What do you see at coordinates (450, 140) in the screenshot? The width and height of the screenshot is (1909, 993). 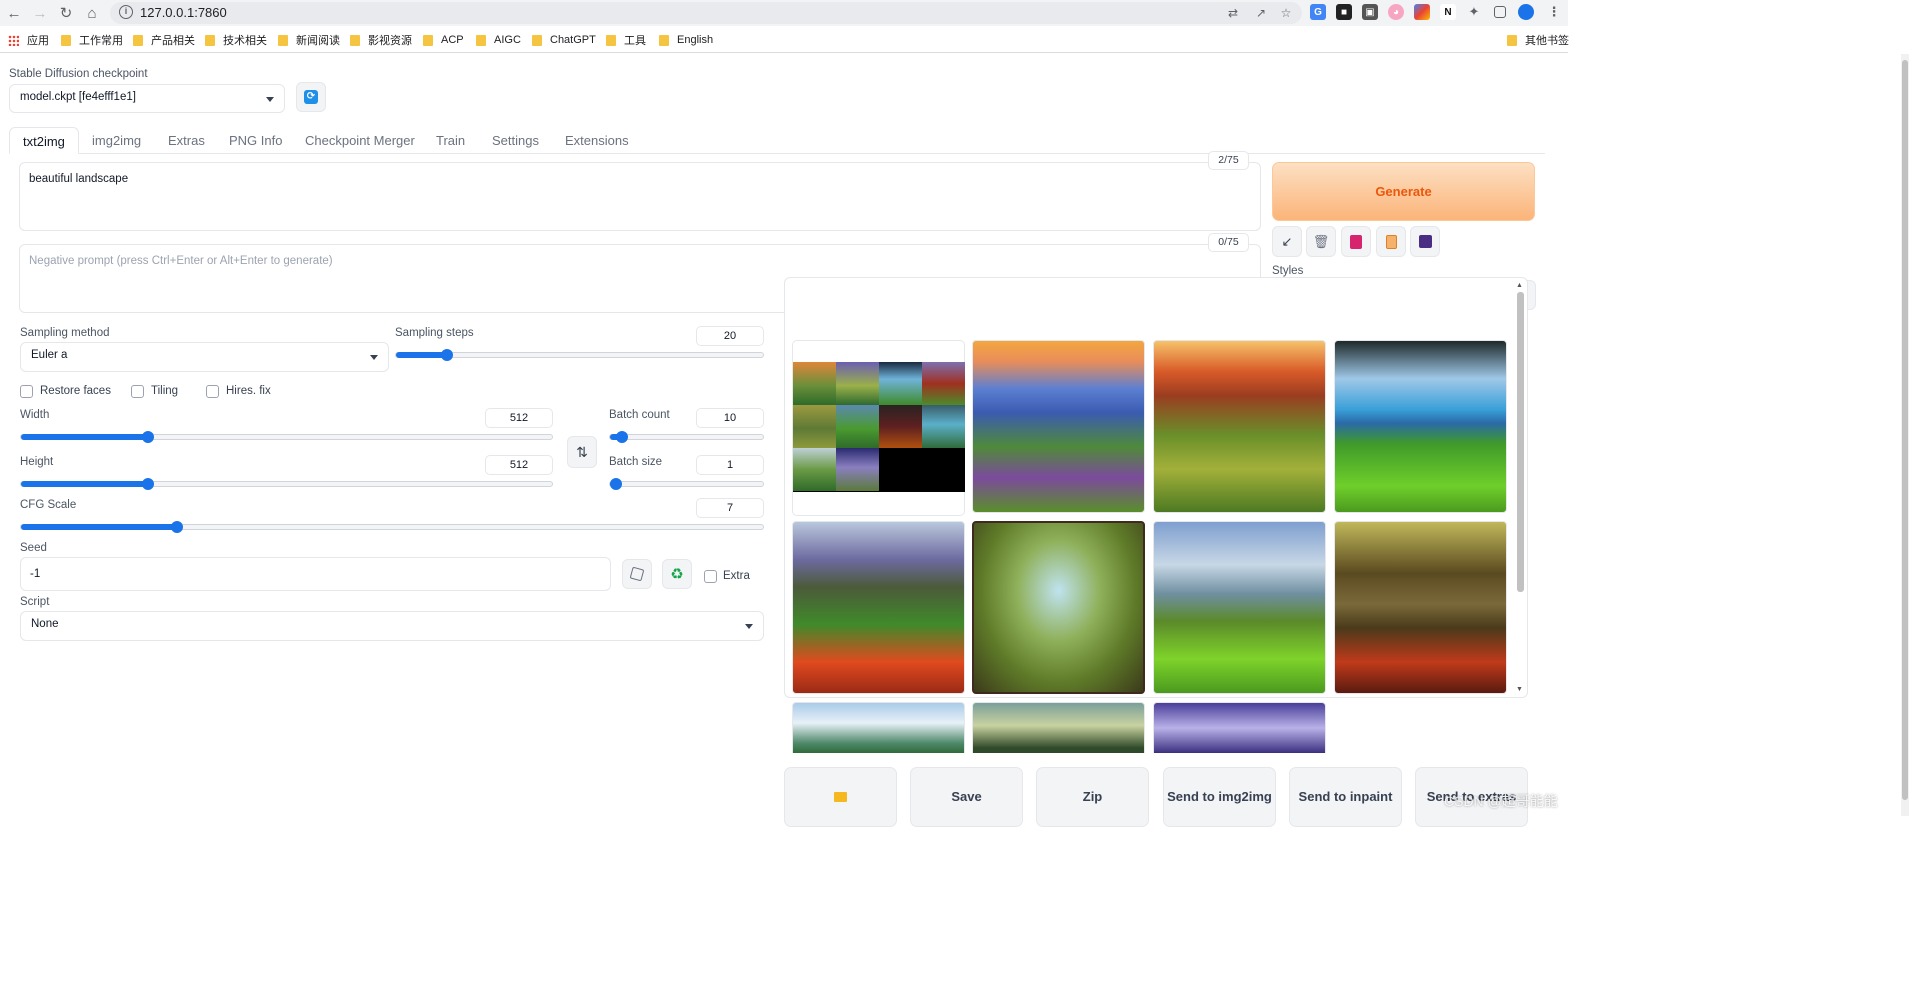 I see `tab-train: Train` at bounding box center [450, 140].